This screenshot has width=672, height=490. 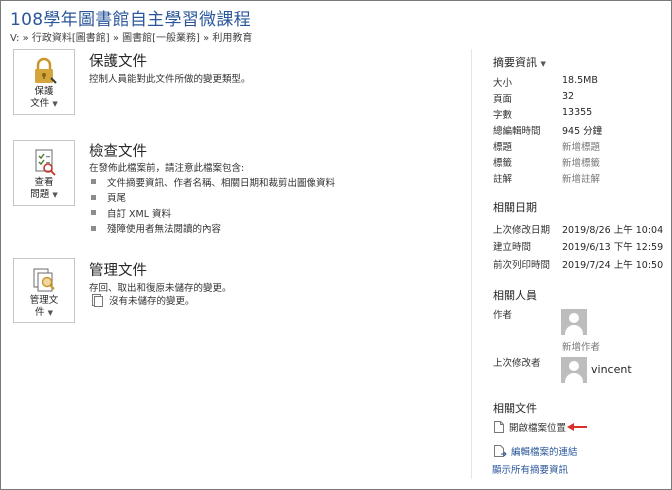 What do you see at coordinates (40, 194) in the screenshot?
I see `inspect-tile-label-line2: 問題` at bounding box center [40, 194].